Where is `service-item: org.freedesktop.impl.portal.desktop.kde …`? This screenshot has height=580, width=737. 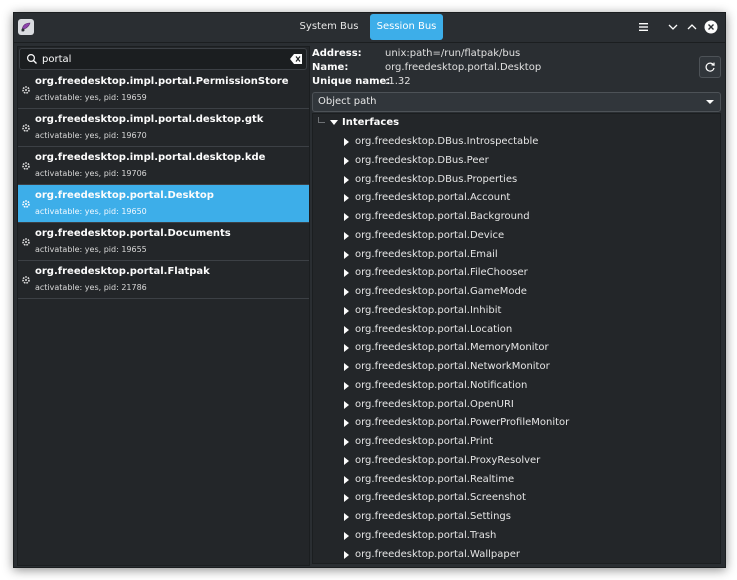 service-item: org.freedesktop.impl.portal.desktop.kde … is located at coordinates (163, 166).